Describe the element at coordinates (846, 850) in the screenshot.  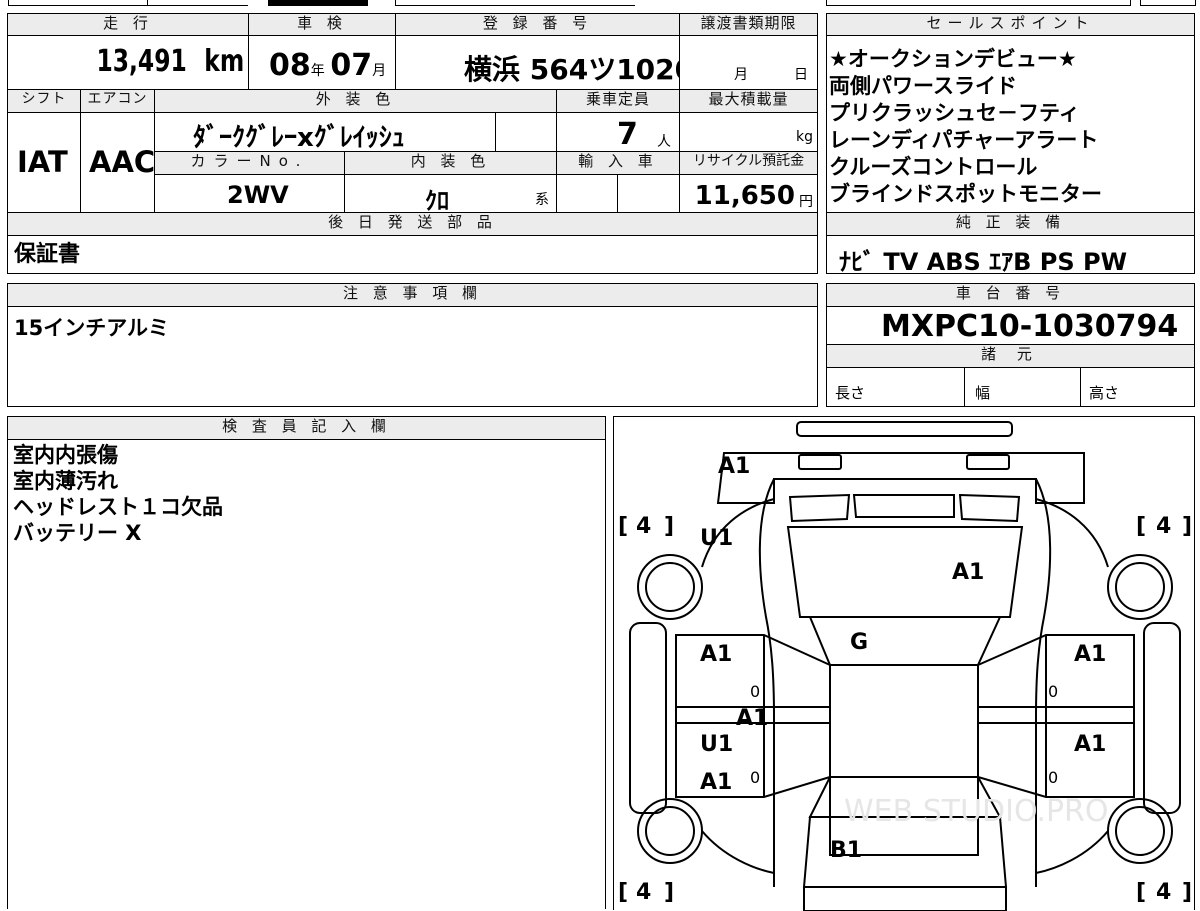
I see `mark-rear-gate: B1` at that location.